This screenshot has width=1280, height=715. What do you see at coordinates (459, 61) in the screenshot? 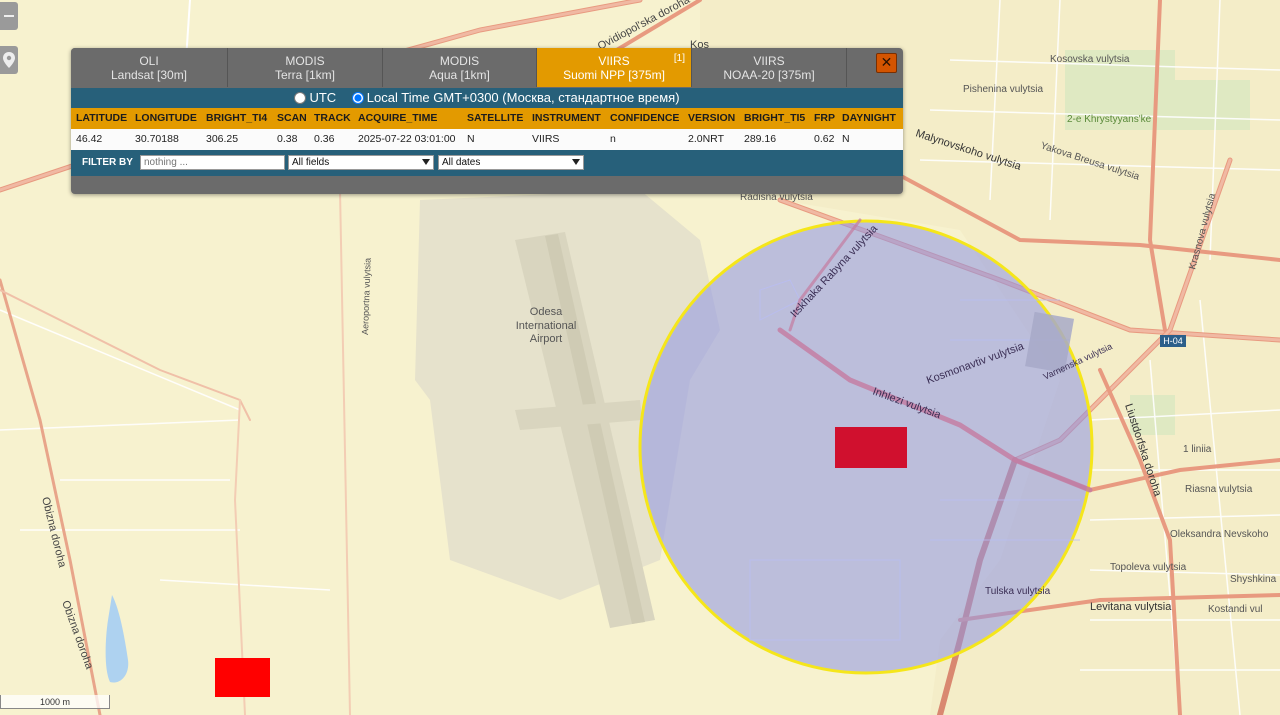
I see `tab-label-3: MODIS` at bounding box center [459, 61].